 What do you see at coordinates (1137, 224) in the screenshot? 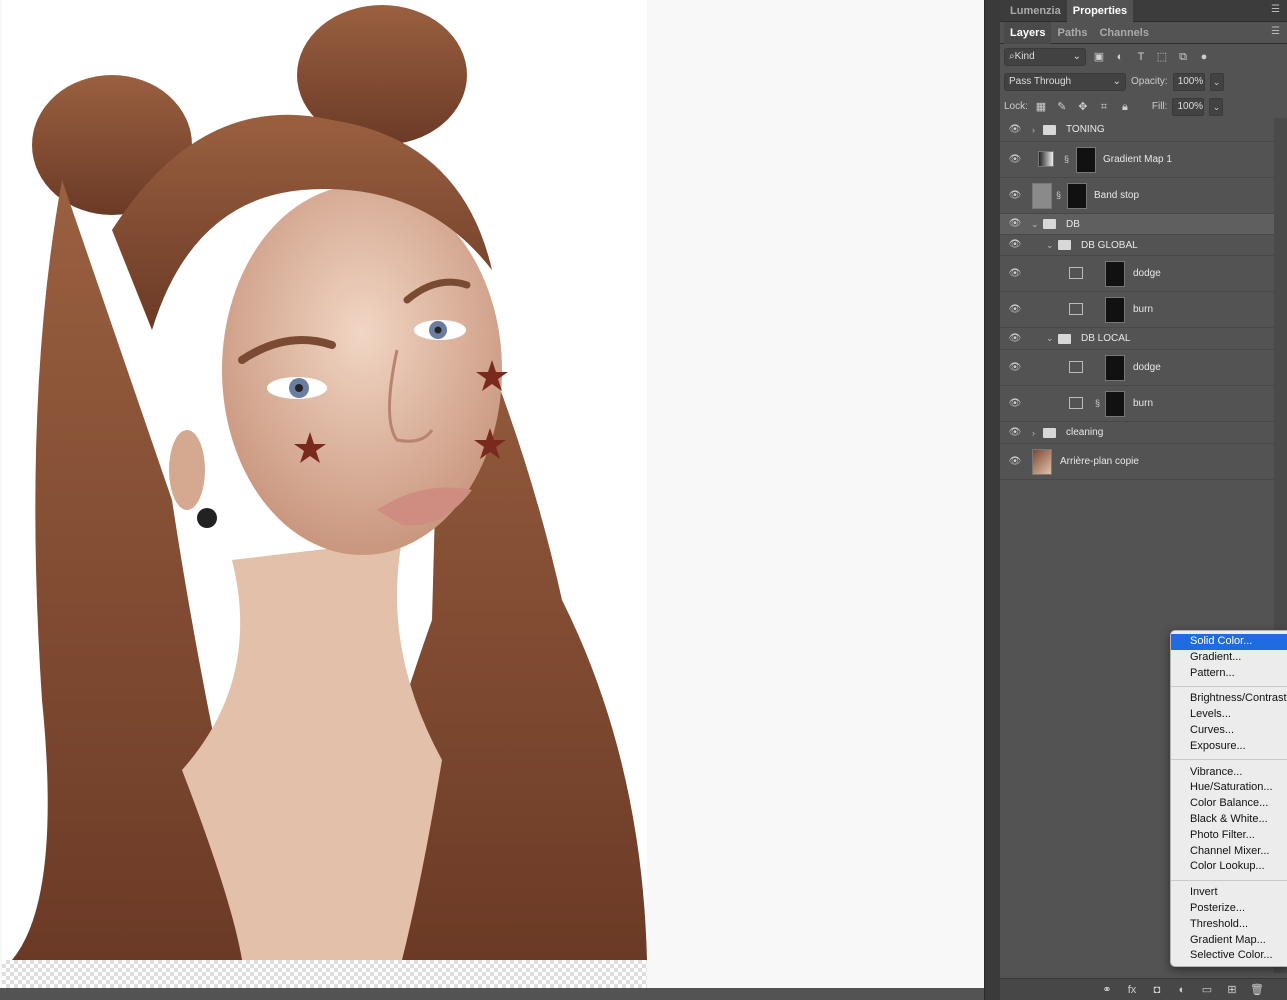
I see `layer-row-db: 👁︎ ⌄ DB` at bounding box center [1137, 224].